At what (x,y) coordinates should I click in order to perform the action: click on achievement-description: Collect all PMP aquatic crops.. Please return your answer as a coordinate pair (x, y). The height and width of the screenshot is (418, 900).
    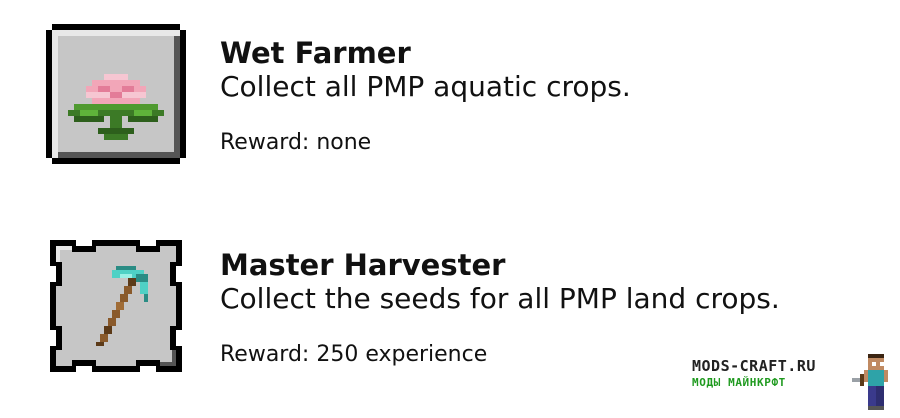
    Looking at the image, I should click on (425, 86).